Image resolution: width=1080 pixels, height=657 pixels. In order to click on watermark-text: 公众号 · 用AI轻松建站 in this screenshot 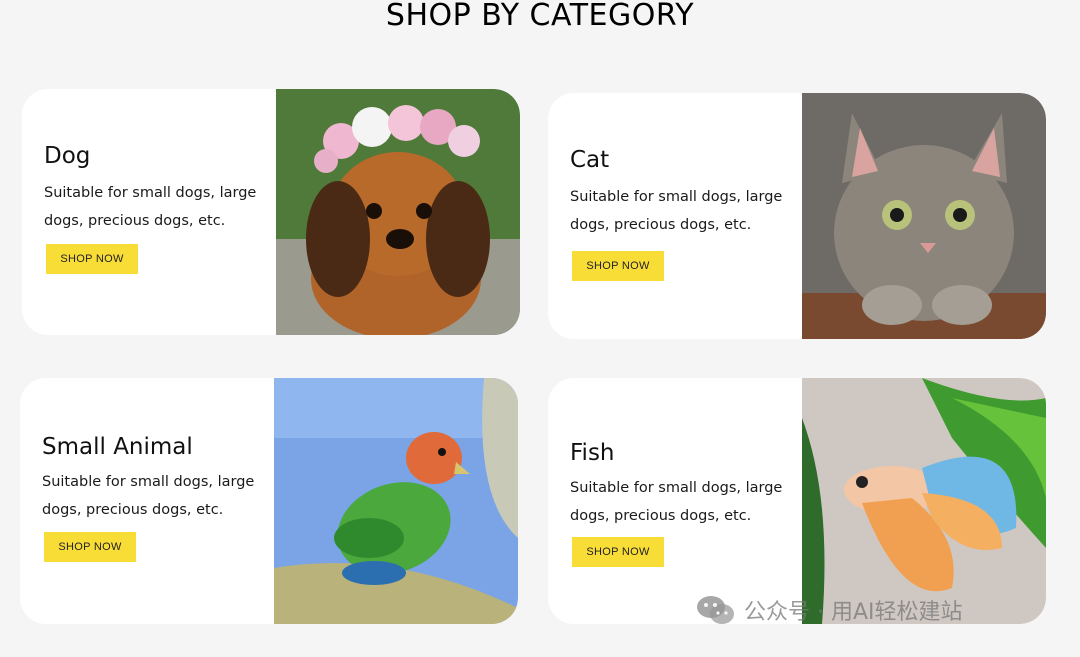, I will do `click(853, 612)`.